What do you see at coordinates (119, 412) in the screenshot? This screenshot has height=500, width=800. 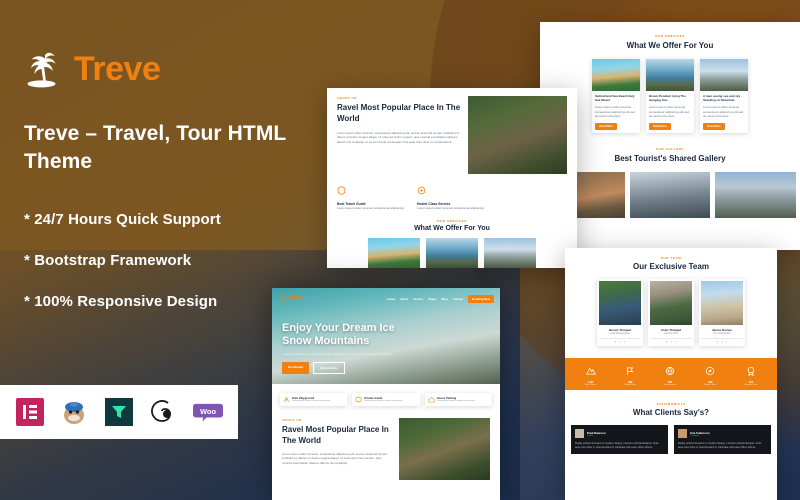 I see `fluent-forms-icon` at bounding box center [119, 412].